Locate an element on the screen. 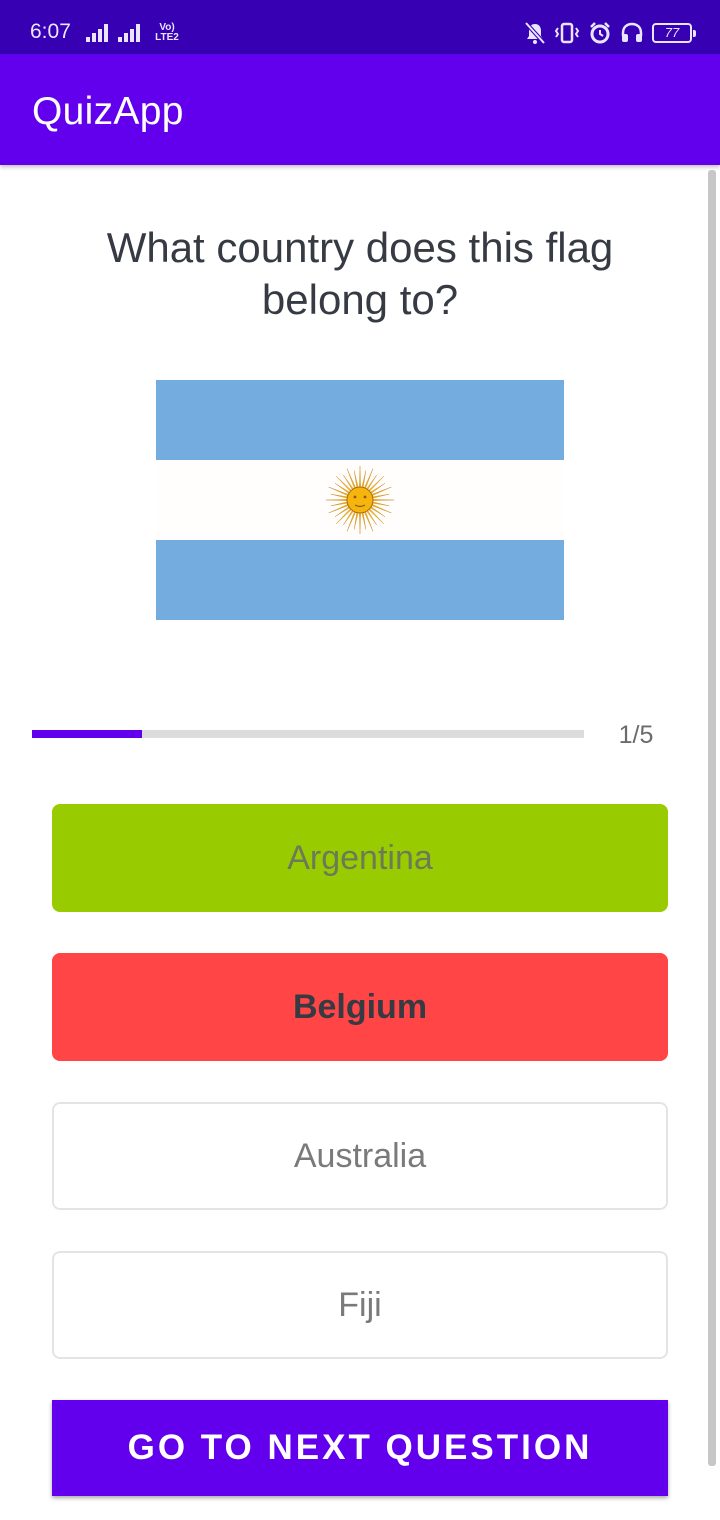 The height and width of the screenshot is (1520, 720). option-australia-button: Australia is located at coordinates (360, 1156).